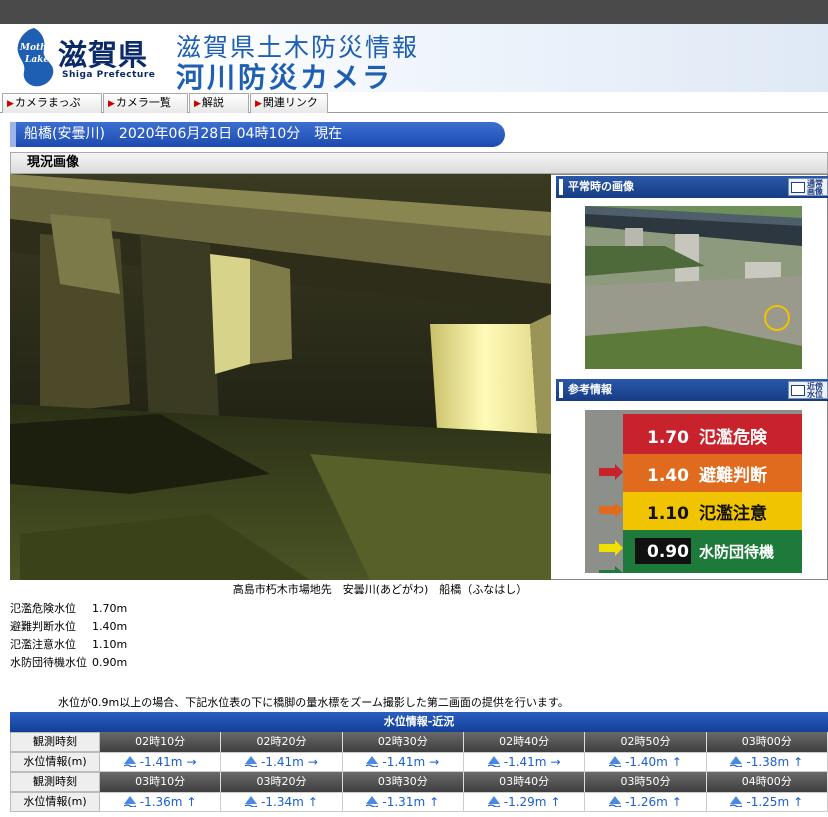 This screenshot has height=817, width=828. I want to click on normal-image-button: 通常画像, so click(808, 187).